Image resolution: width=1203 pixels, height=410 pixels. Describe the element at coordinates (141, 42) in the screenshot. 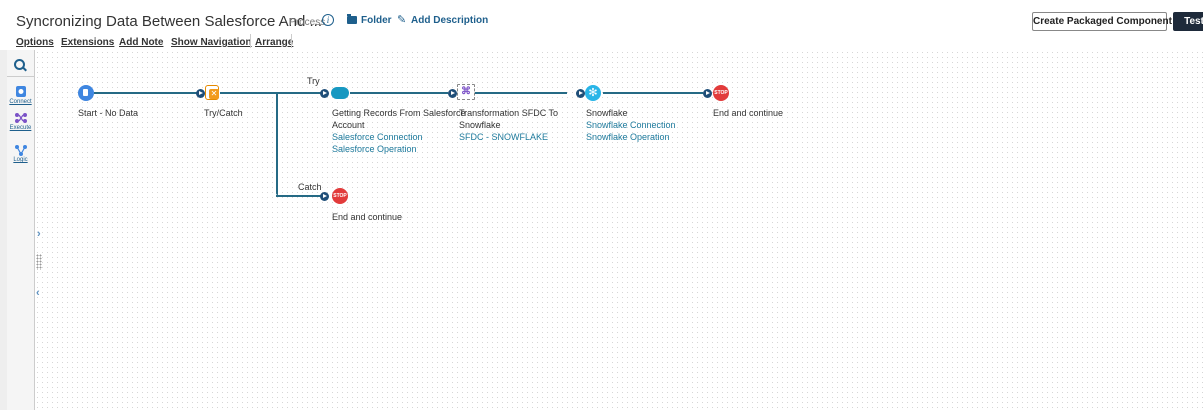

I see `menu-add-note: Add Note` at that location.